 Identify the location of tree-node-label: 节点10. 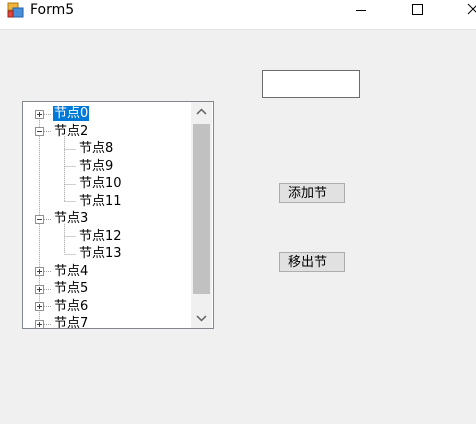
(100, 183).